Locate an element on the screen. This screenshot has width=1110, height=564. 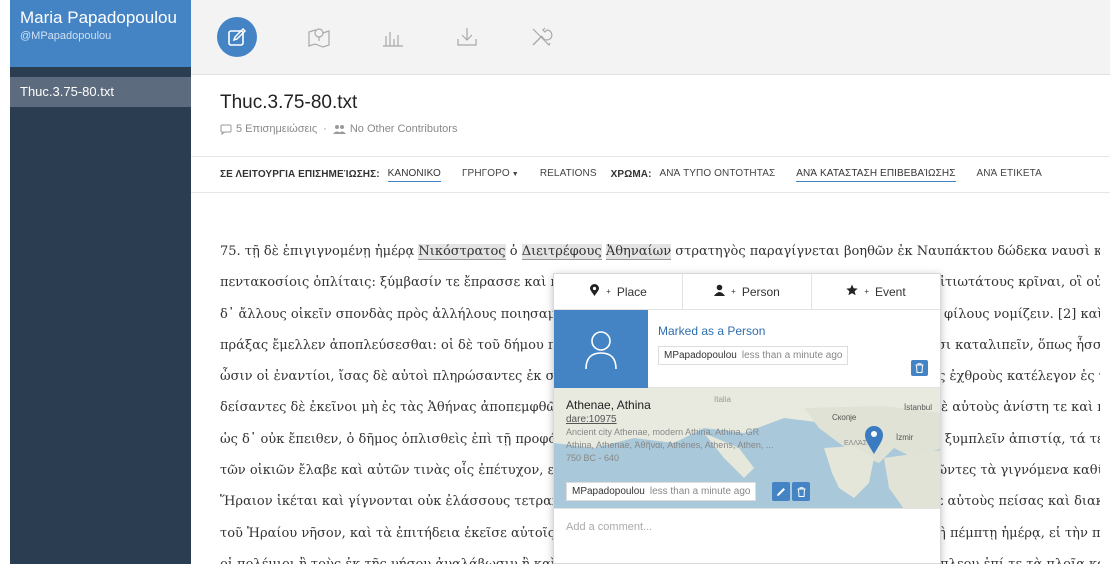
caret-down-icon: ▼ is located at coordinates (515, 174).